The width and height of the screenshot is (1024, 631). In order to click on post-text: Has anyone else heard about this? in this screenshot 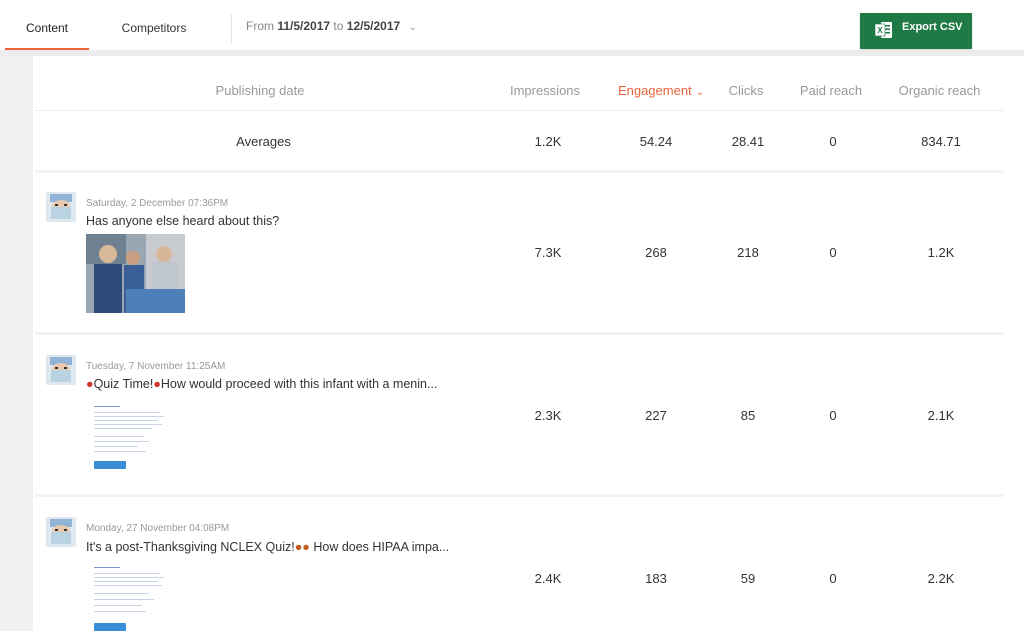, I will do `click(182, 221)`.